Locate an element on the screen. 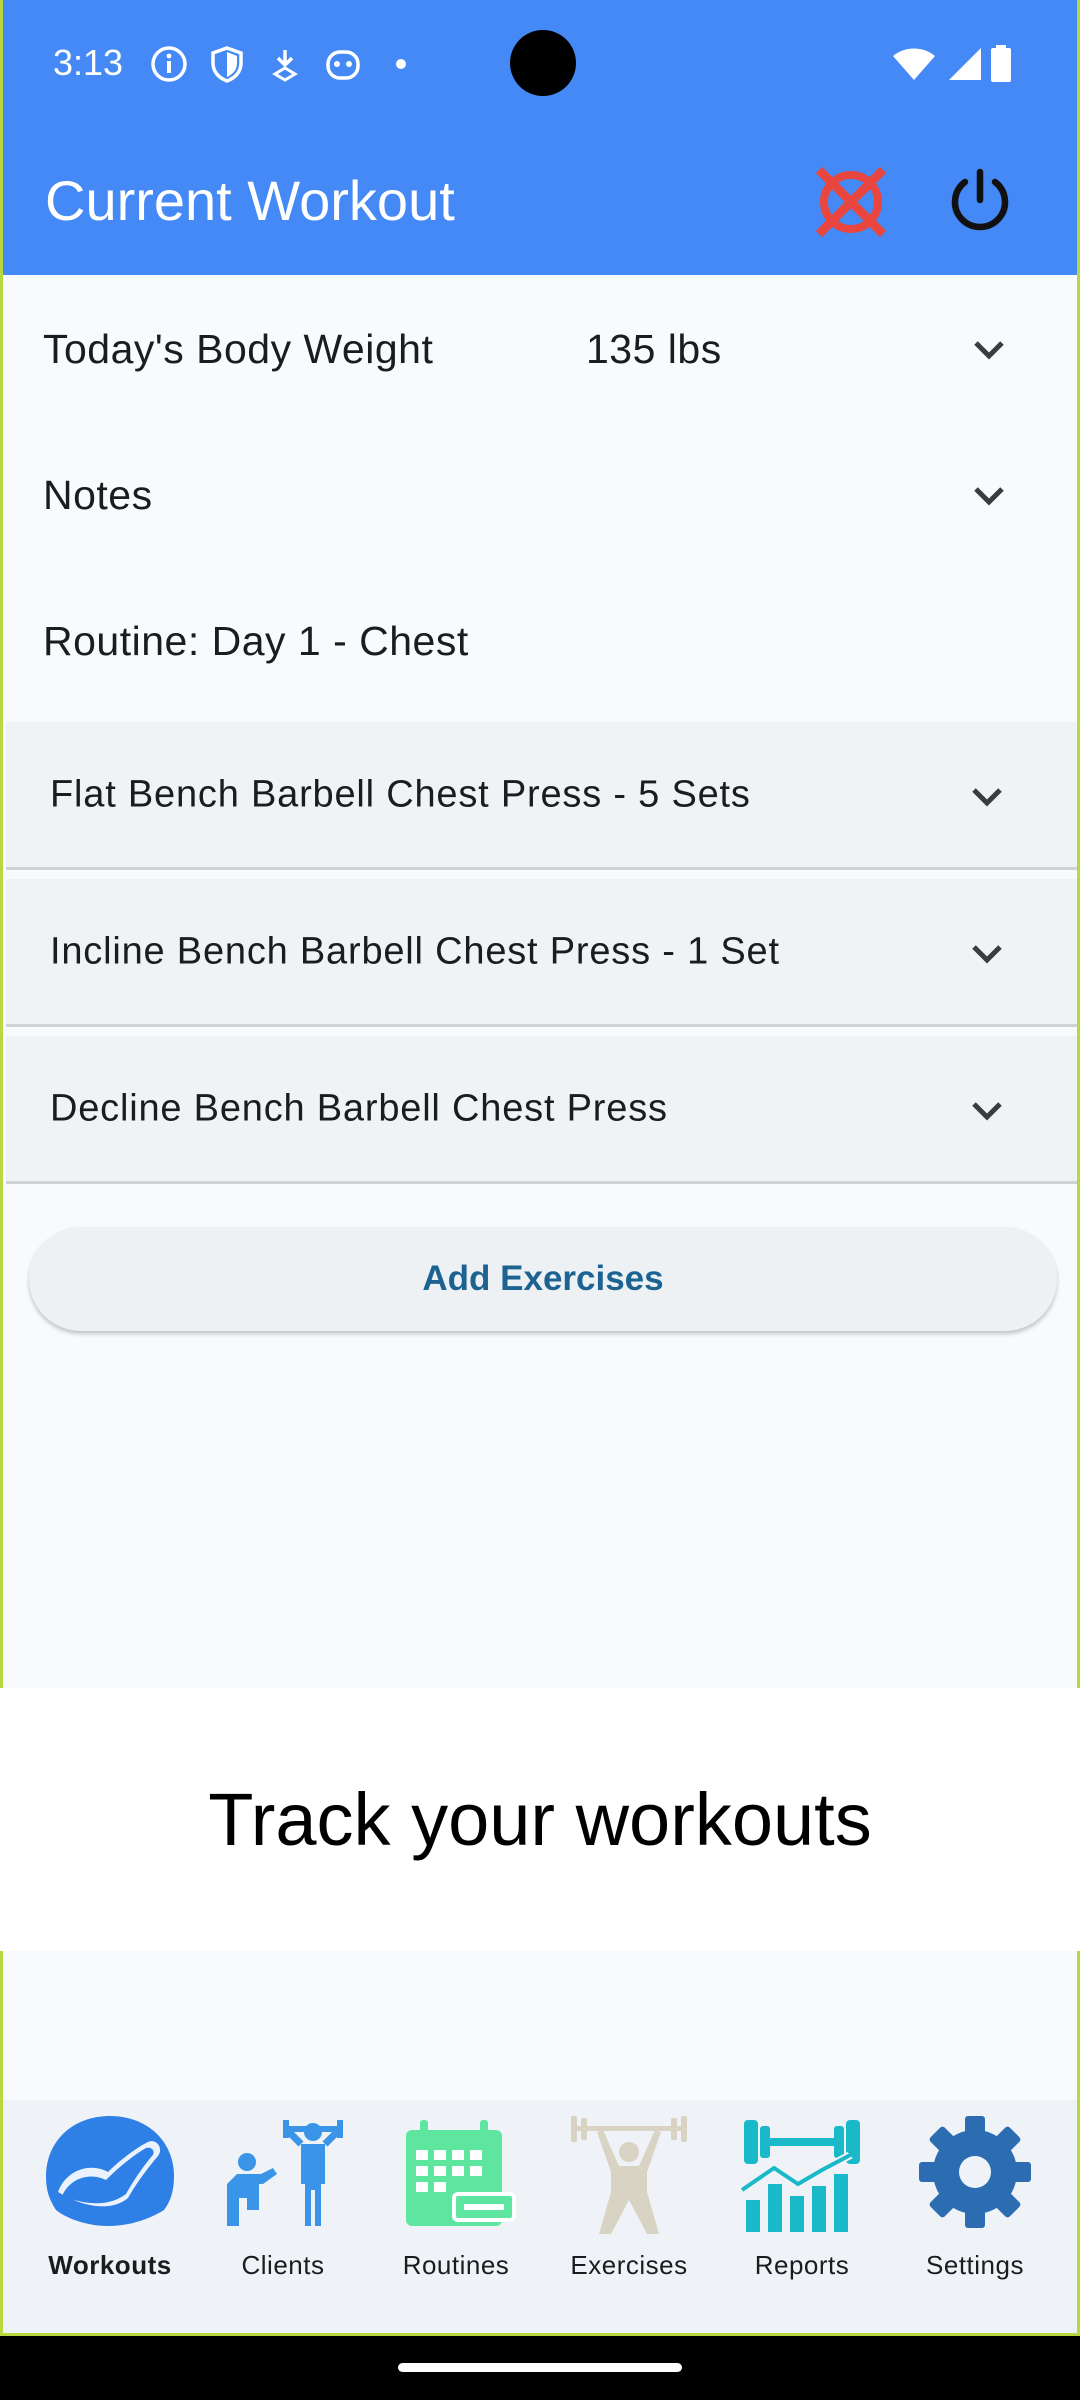  nav-item-reports: Reports is located at coordinates (802, 2214).